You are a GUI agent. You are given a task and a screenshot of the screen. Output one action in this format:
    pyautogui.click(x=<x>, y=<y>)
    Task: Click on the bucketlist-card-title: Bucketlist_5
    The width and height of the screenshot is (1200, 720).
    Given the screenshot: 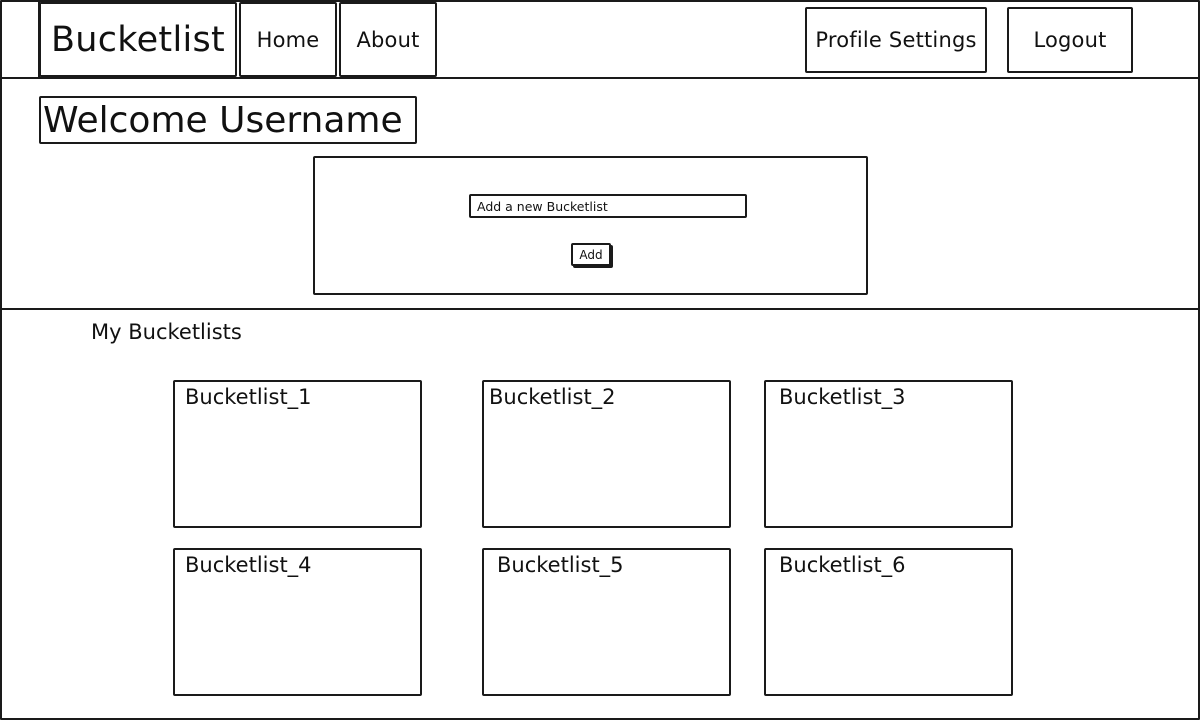 What is the action you would take?
    pyautogui.click(x=560, y=565)
    